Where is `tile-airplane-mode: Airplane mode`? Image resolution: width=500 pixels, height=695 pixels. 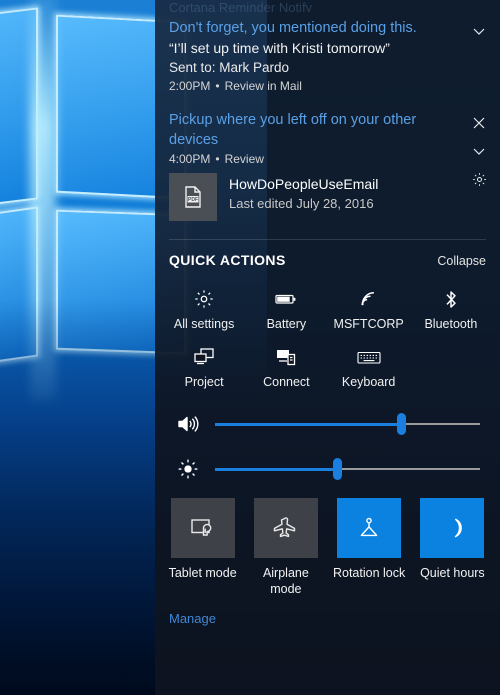
tile-airplane-mode: Airplane mode is located at coordinates (285, 547).